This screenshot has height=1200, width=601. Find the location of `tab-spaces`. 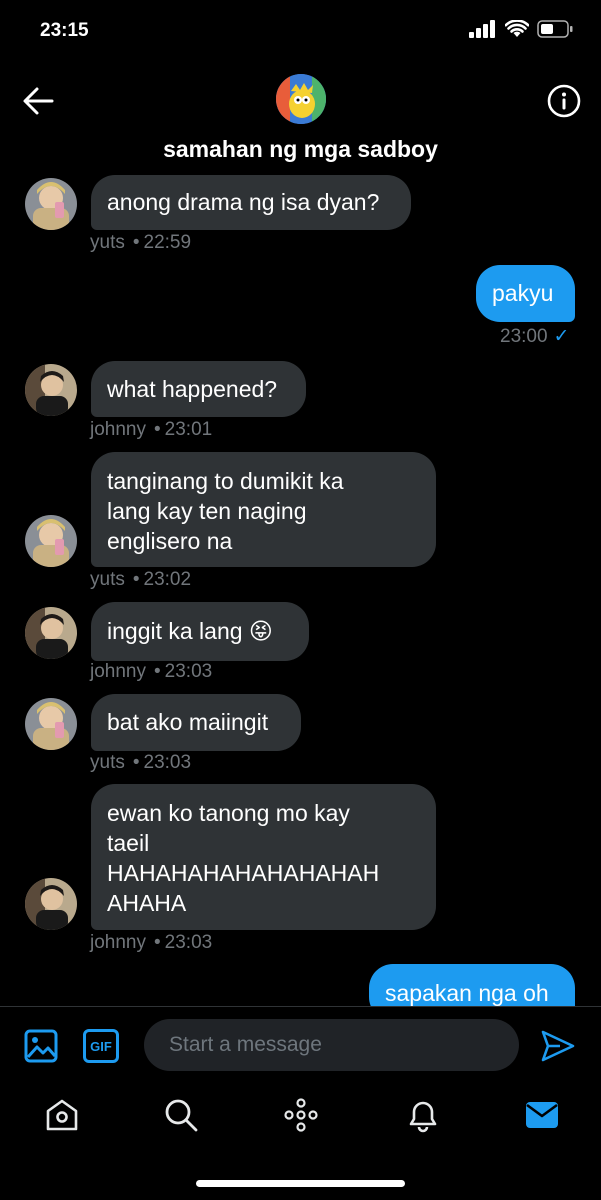

tab-spaces is located at coordinates (301, 1115).